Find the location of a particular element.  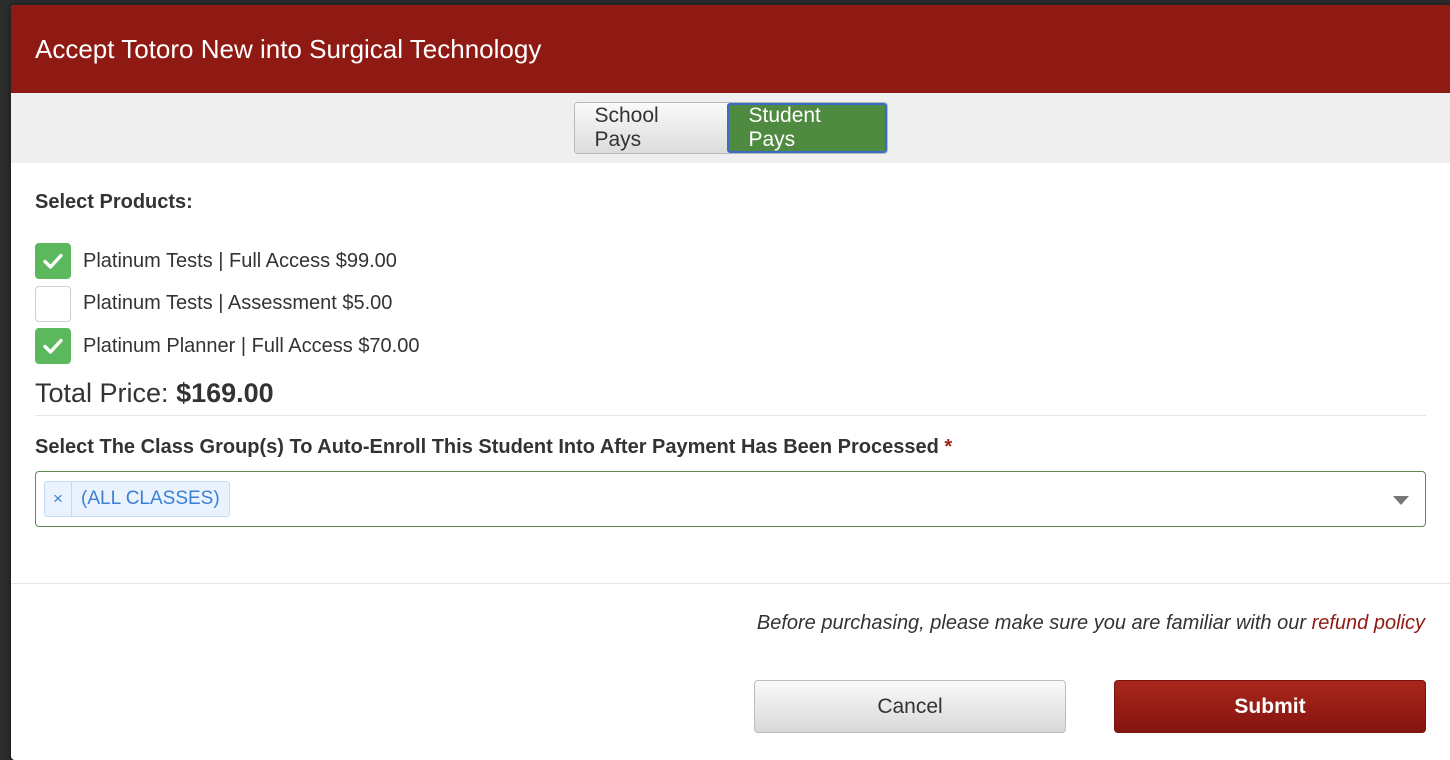

product-label: Platinum Tests | Full Access $99.00 is located at coordinates (240, 260).